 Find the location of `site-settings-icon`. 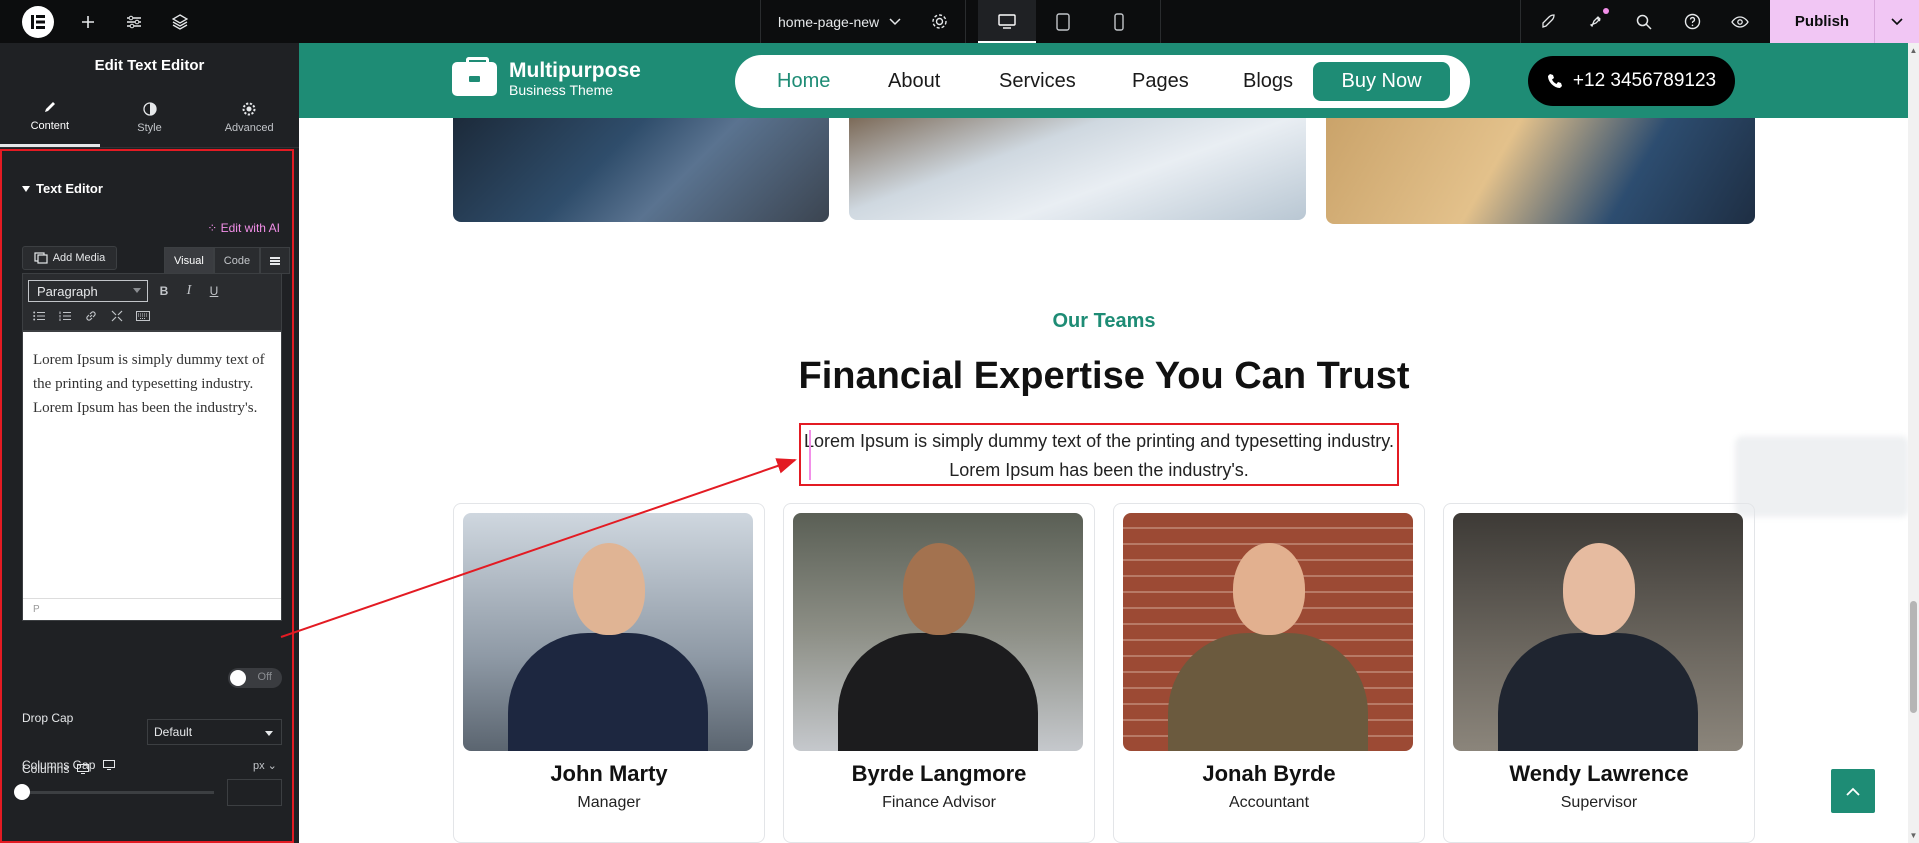

site-settings-icon is located at coordinates (134, 21).